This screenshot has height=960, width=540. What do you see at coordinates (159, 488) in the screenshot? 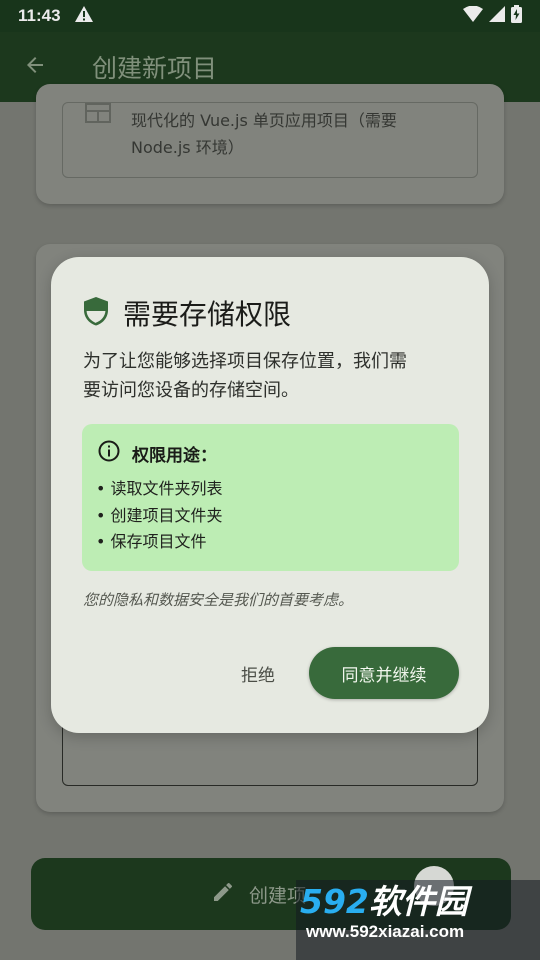
I see `usage-item: • 读取文件夹列表` at bounding box center [159, 488].